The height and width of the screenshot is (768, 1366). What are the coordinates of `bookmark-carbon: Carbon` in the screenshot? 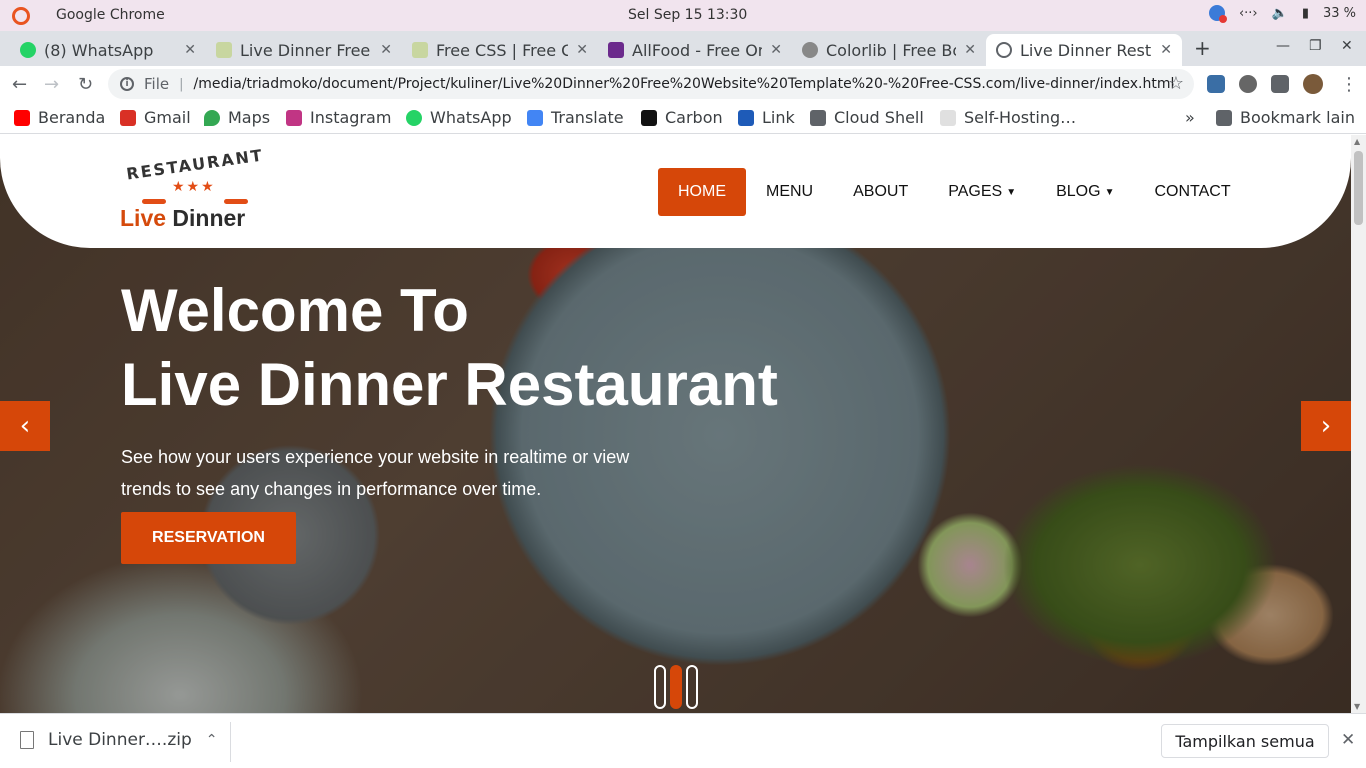 It's located at (682, 117).